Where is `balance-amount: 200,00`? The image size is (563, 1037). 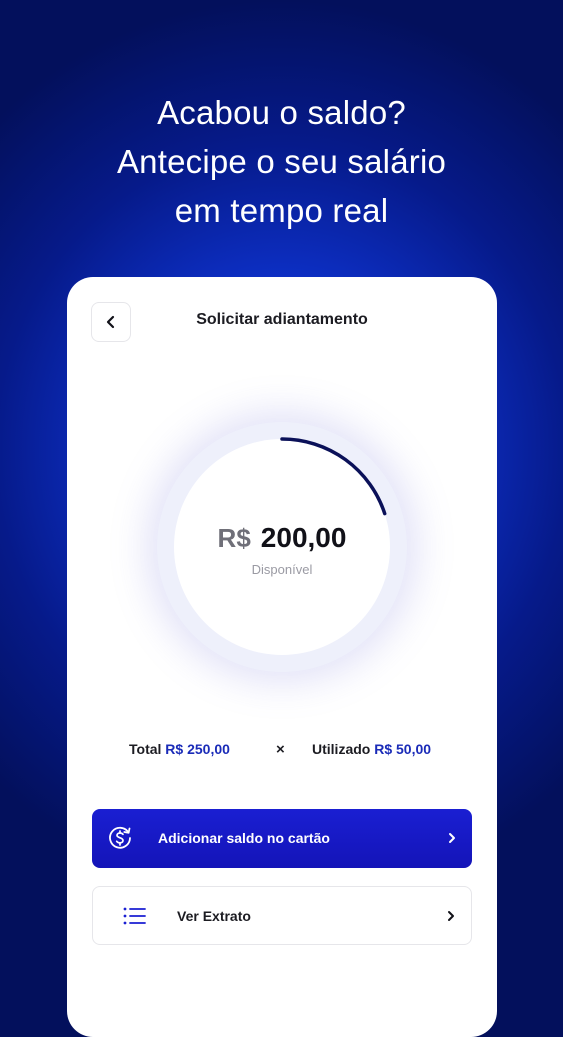 balance-amount: 200,00 is located at coordinates (303, 537).